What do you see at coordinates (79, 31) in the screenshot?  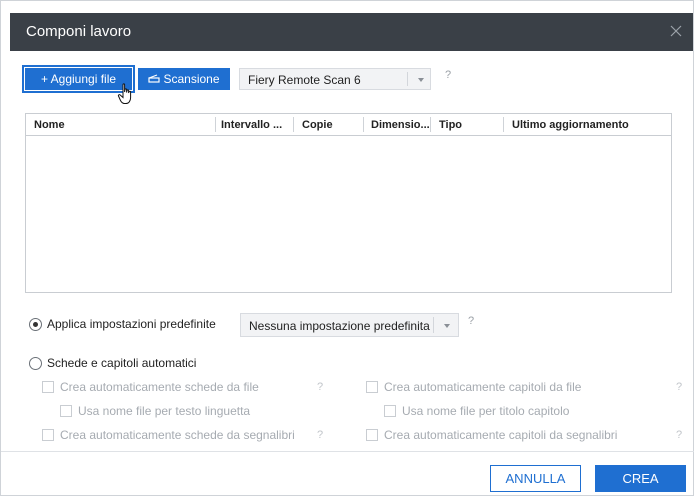 I see `dialog-title: Componi lavoro` at bounding box center [79, 31].